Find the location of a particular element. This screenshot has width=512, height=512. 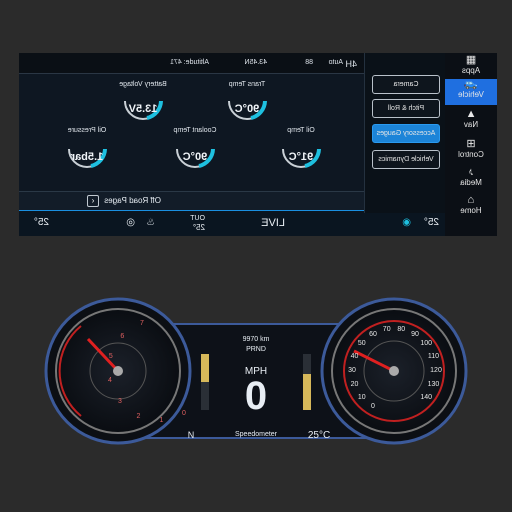

chevron-left-icon: ‹ is located at coordinates (93, 201).